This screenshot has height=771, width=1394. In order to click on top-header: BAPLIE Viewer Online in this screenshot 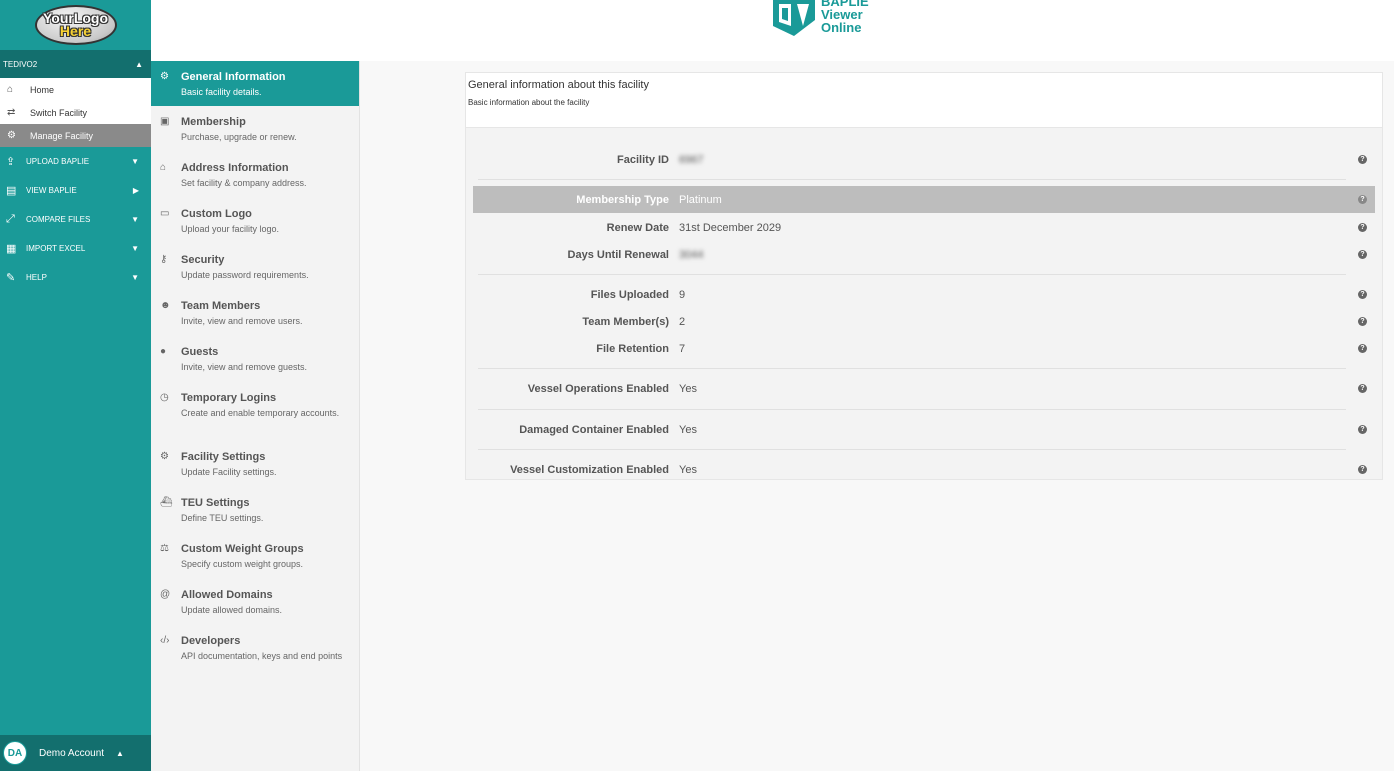, I will do `click(772, 30)`.